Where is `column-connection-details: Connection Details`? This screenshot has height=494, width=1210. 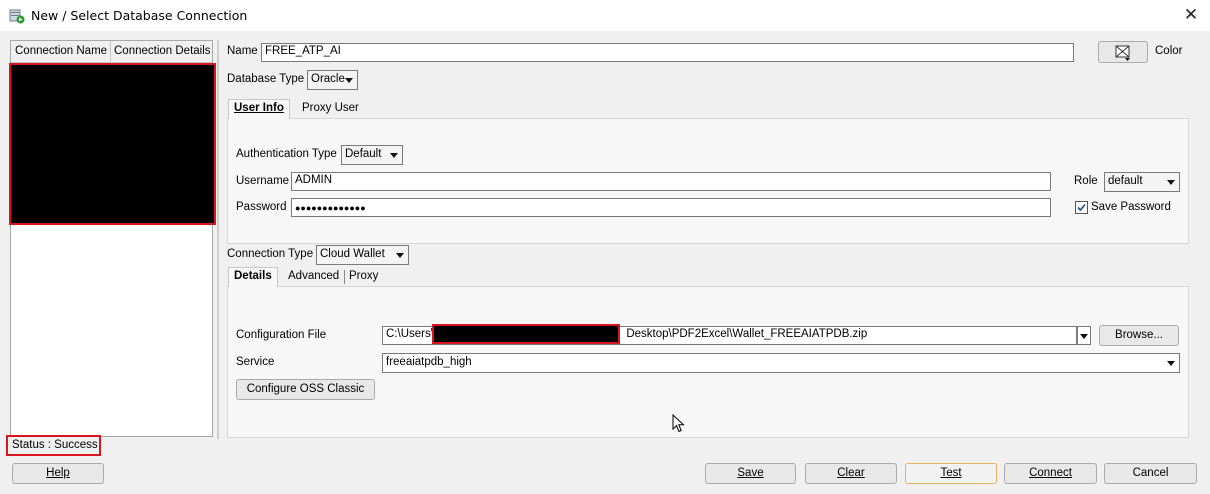 column-connection-details: Connection Details is located at coordinates (162, 51).